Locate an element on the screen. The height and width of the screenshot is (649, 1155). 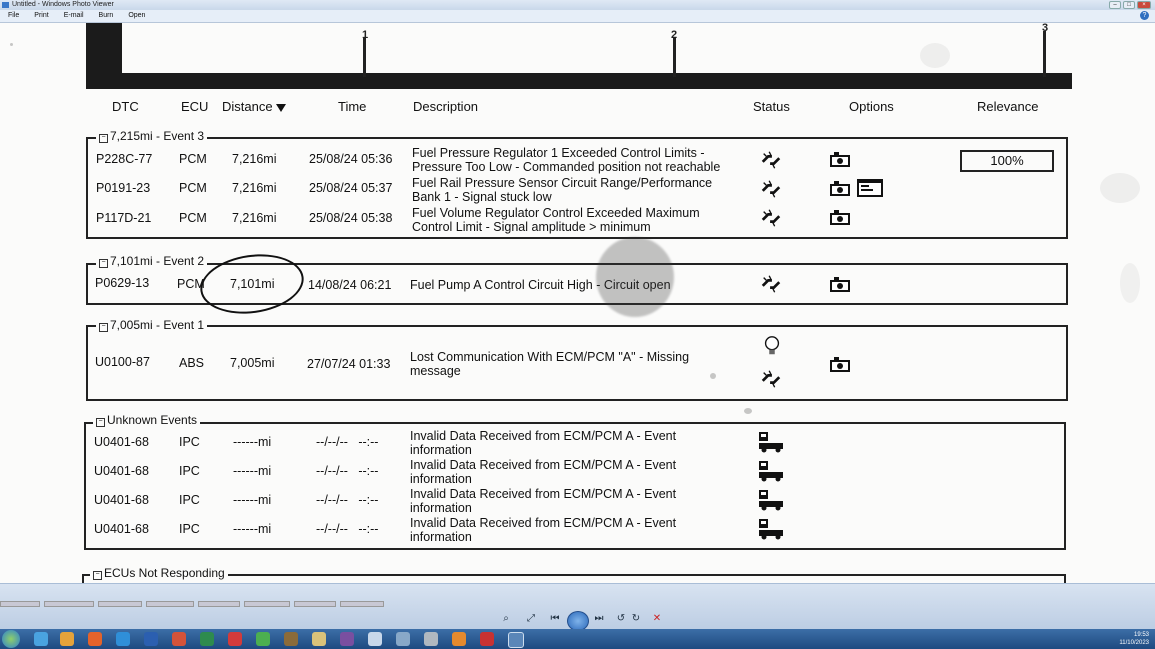
event-group-title: −7,101mi - Event 2 is located at coordinates (152, 261).